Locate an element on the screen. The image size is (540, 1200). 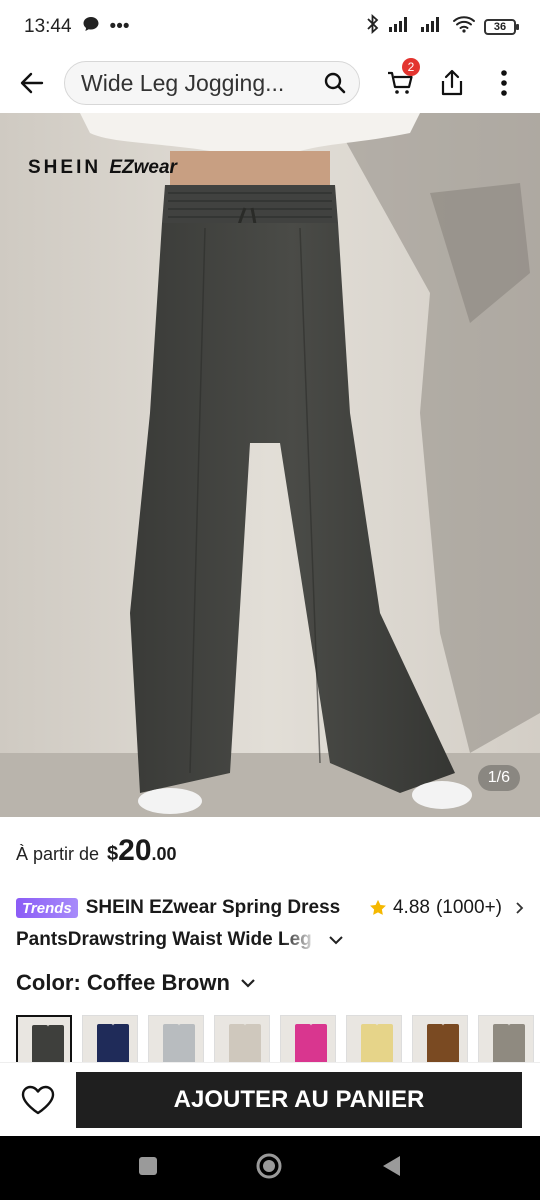
more-options-button is located at coordinates (504, 83).